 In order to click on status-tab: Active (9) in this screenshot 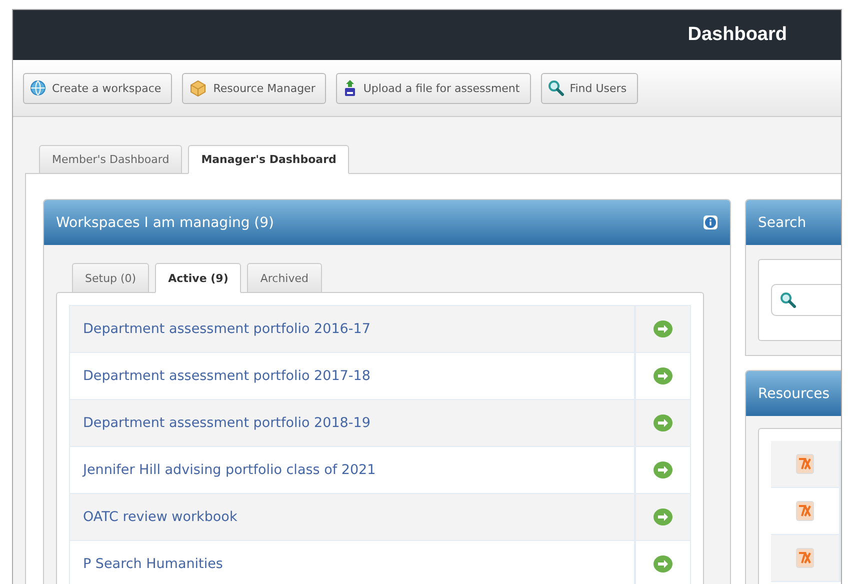, I will do `click(198, 278)`.